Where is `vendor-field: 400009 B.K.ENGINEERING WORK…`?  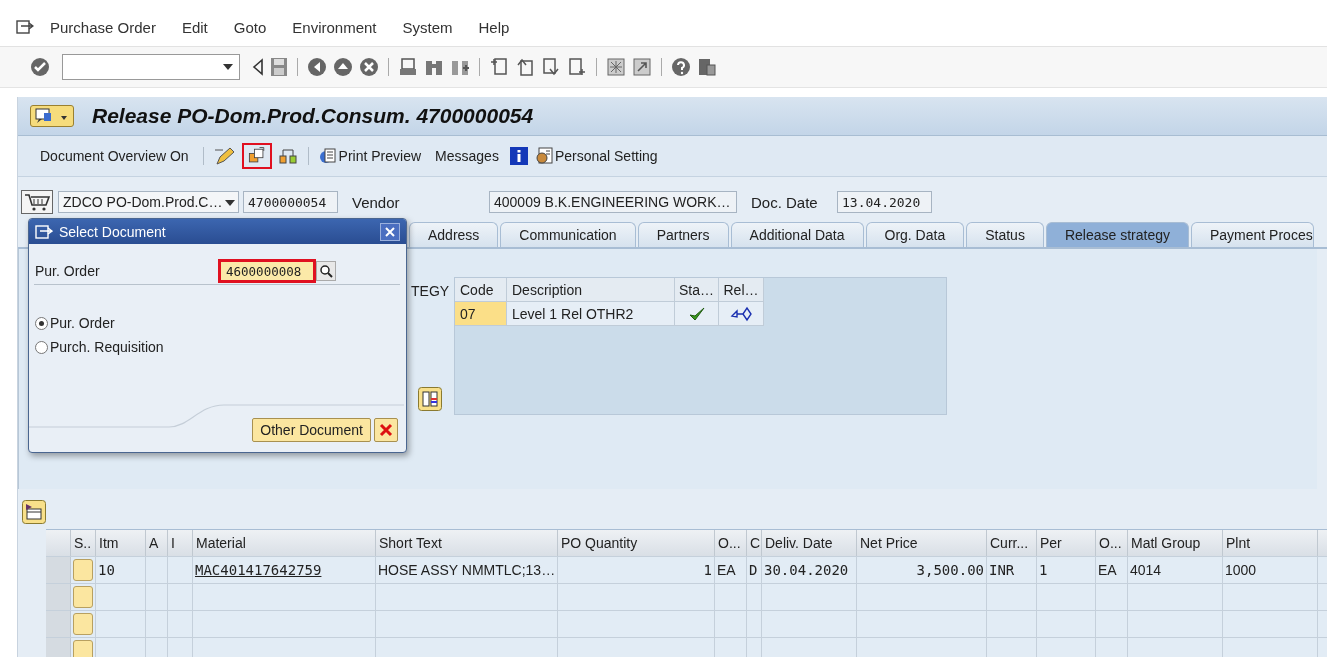 vendor-field: 400009 B.K.ENGINEERING WORK… is located at coordinates (613, 202).